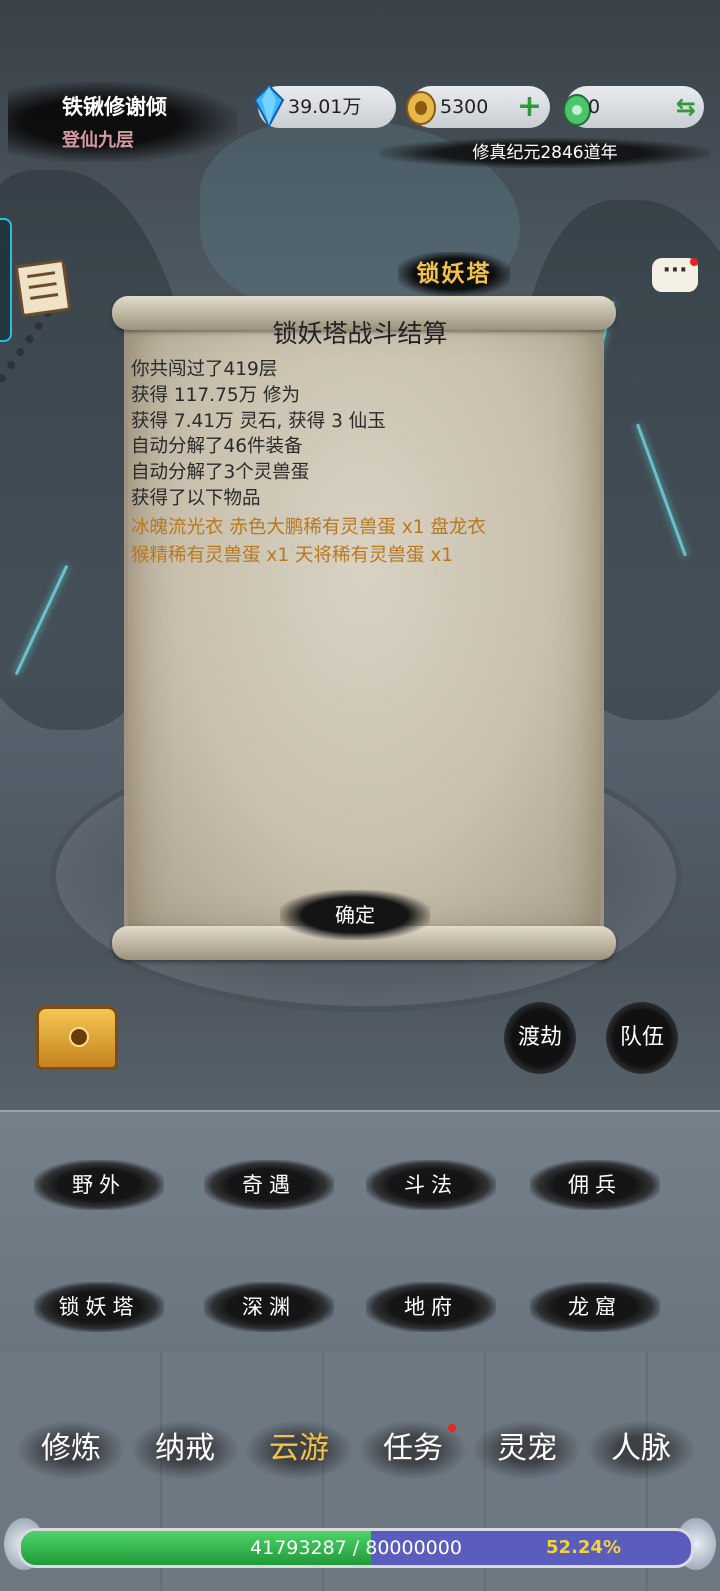 The image size is (720, 1591). I want to click on confirm-button: 确定, so click(355, 915).